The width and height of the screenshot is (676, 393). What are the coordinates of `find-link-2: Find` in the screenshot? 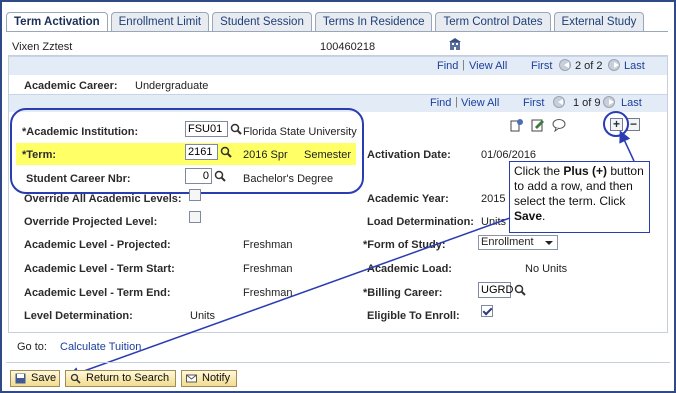 It's located at (440, 103).